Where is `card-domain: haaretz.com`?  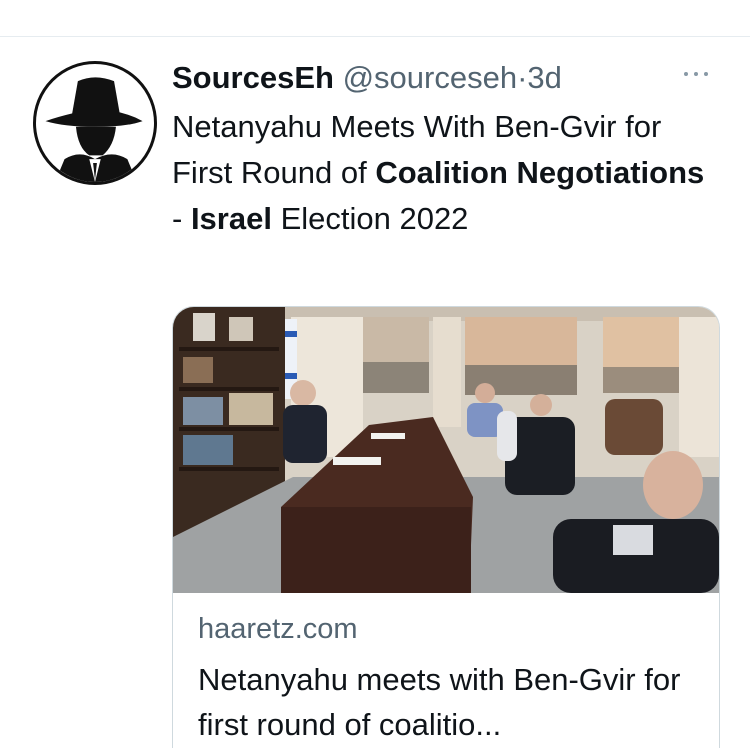
card-domain: haaretz.com is located at coordinates (278, 629).